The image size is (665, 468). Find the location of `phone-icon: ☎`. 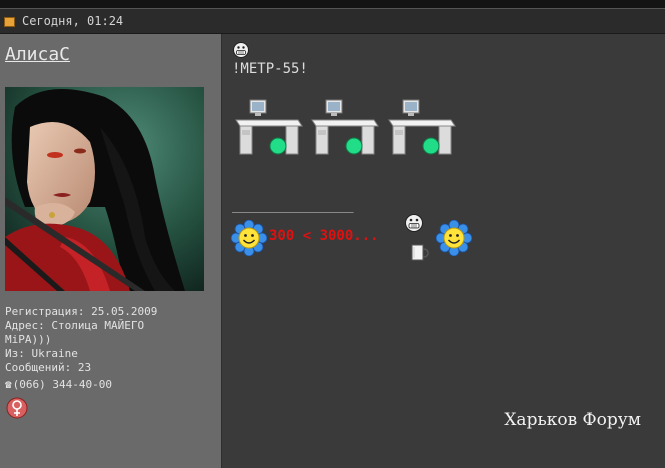

phone-icon: ☎ is located at coordinates (8, 384).